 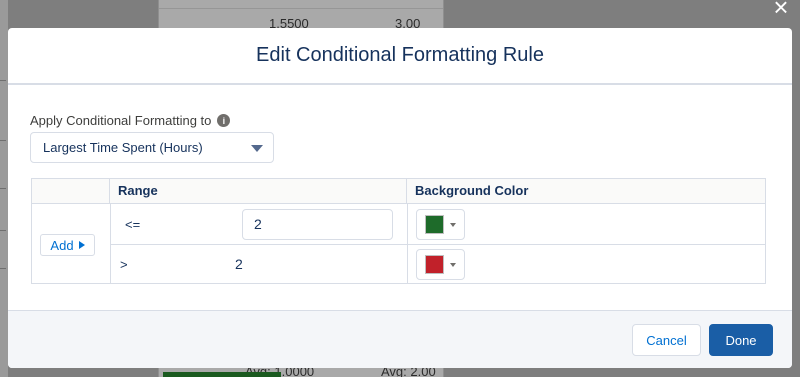 I want to click on row-2-operator: >, so click(x=124, y=264).